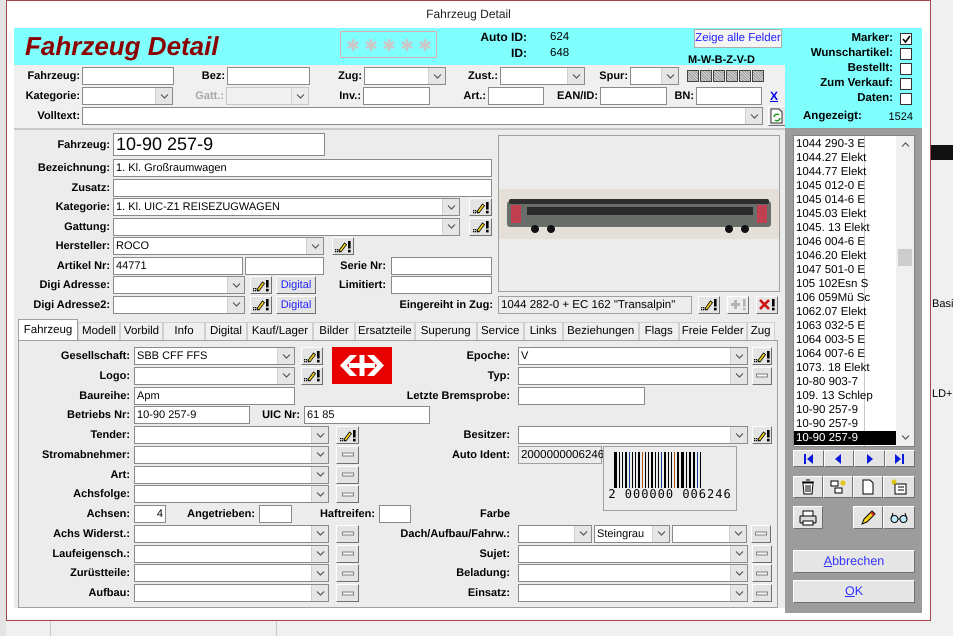  Describe the element at coordinates (838, 487) in the screenshot. I see `duplicate-button` at that location.